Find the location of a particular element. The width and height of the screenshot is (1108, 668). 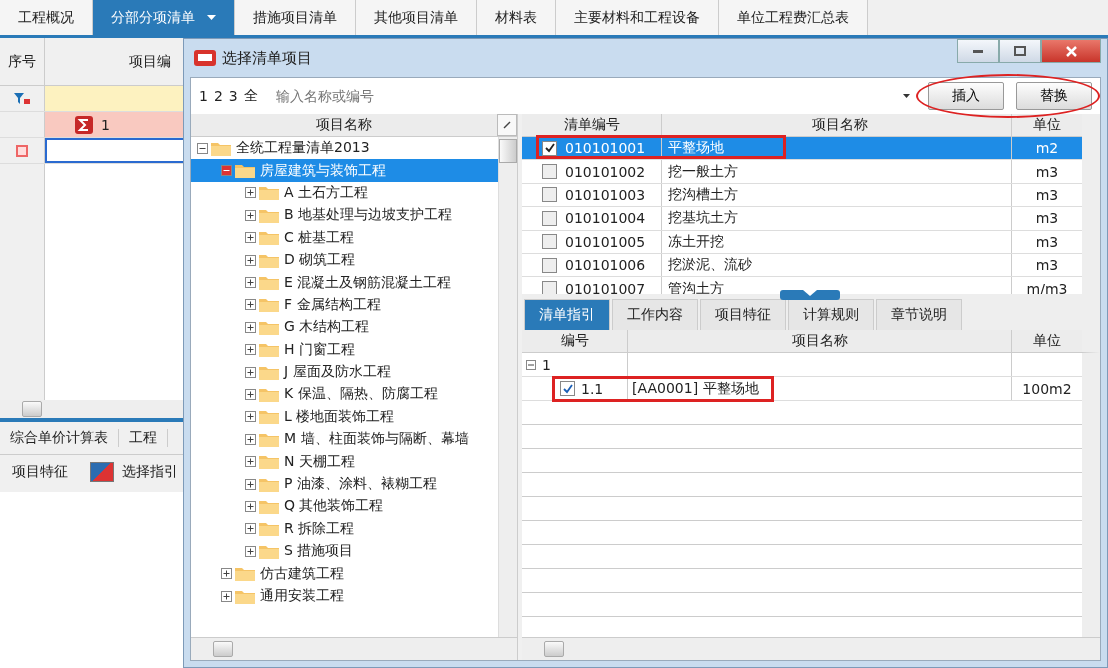

close-button is located at coordinates (1071, 51).